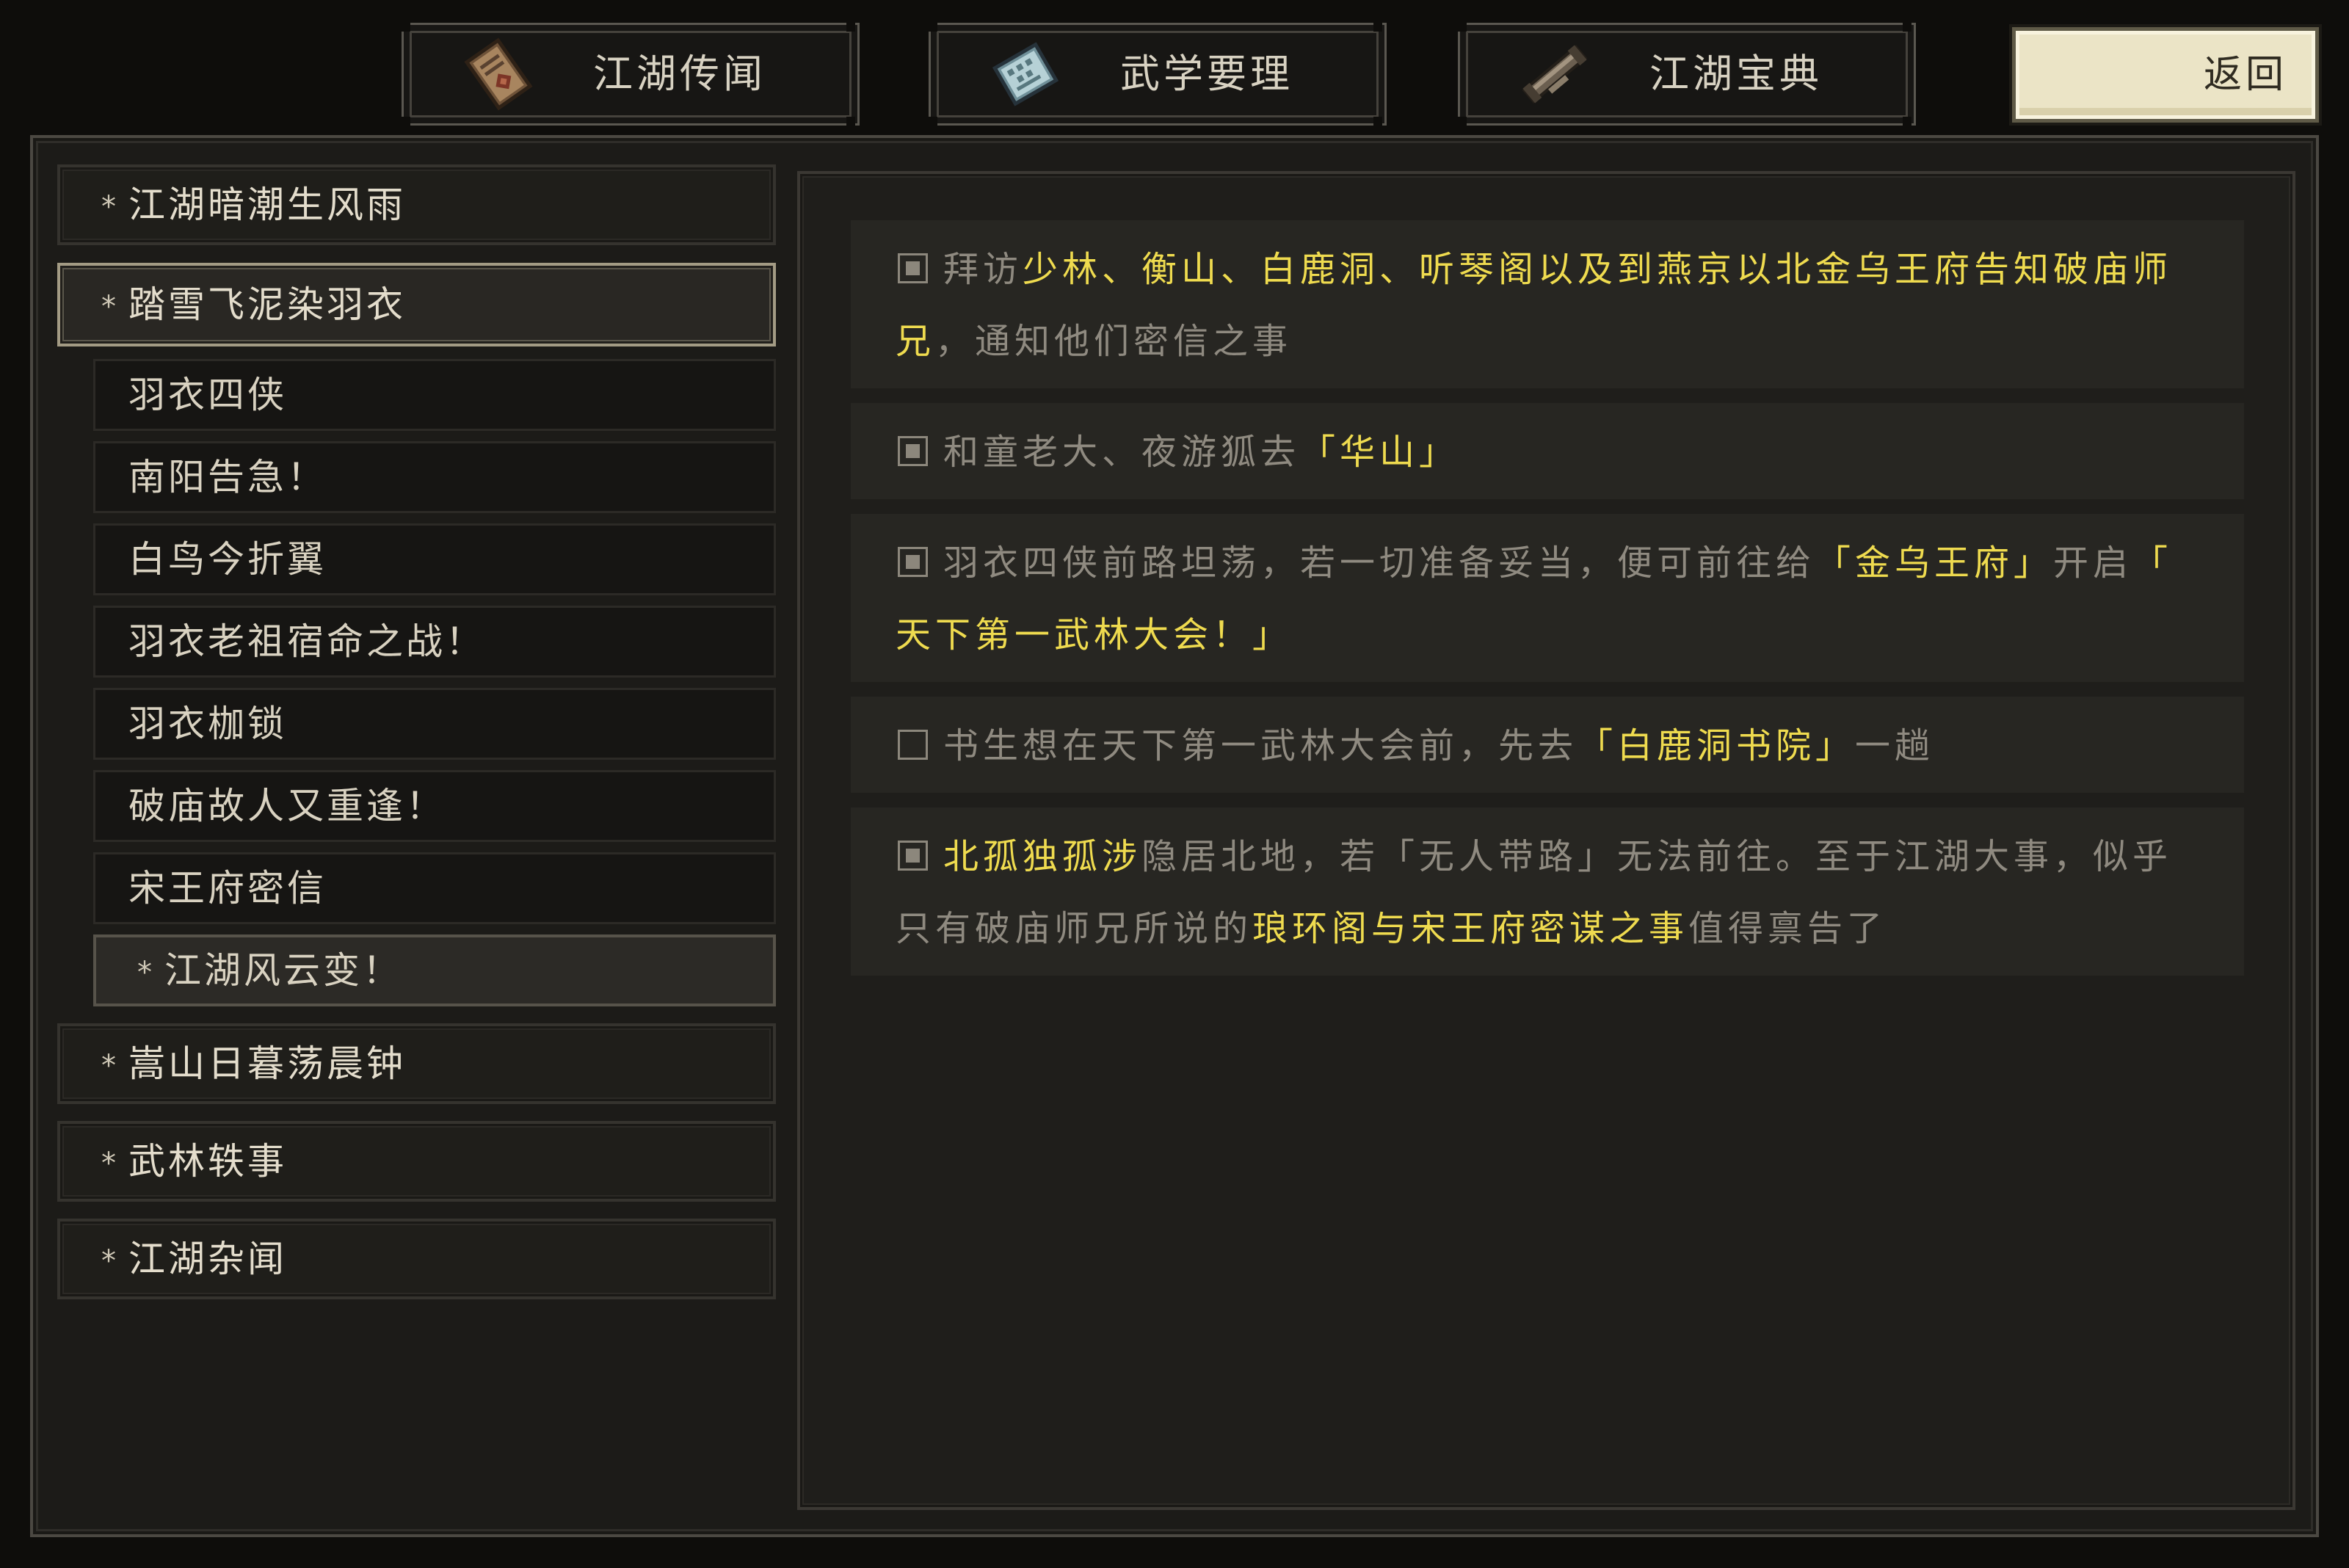 The width and height of the screenshot is (2349, 1568). I want to click on tab-wuxue-yaoli: 武学要理, so click(1158, 74).